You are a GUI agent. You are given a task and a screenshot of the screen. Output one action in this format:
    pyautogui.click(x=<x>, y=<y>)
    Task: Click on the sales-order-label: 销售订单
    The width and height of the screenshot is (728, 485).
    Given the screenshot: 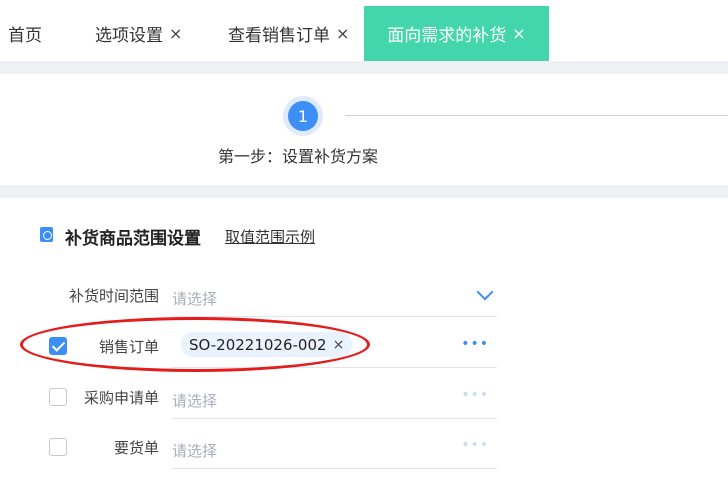 What is the action you would take?
    pyautogui.click(x=128, y=347)
    